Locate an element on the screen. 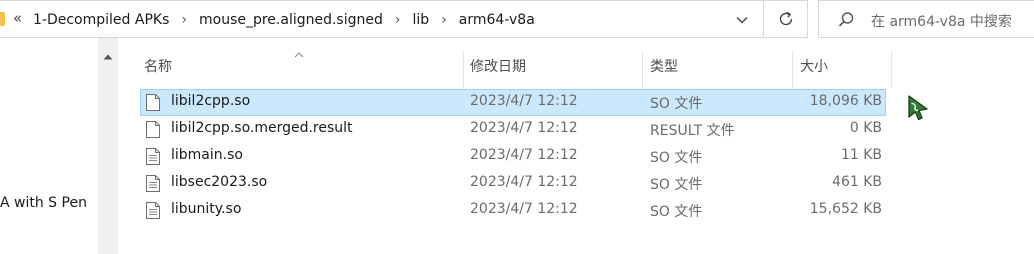 The image size is (1034, 254). address-history-dropdown is located at coordinates (742, 20).